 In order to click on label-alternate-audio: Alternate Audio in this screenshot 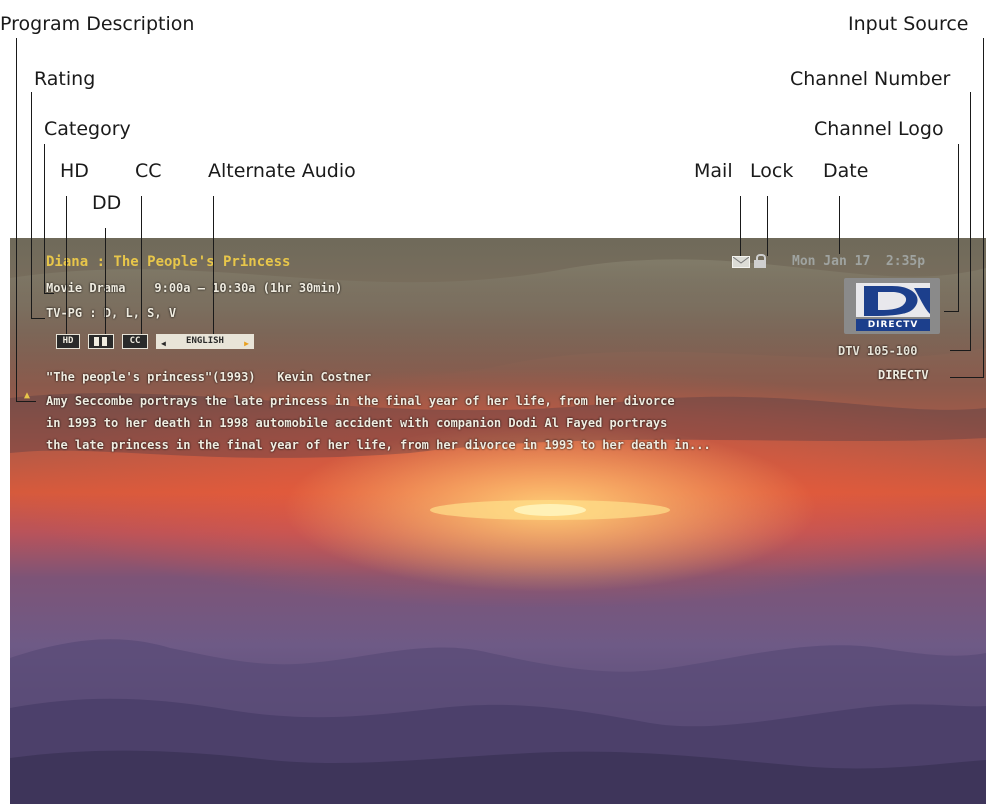, I will do `click(282, 171)`.